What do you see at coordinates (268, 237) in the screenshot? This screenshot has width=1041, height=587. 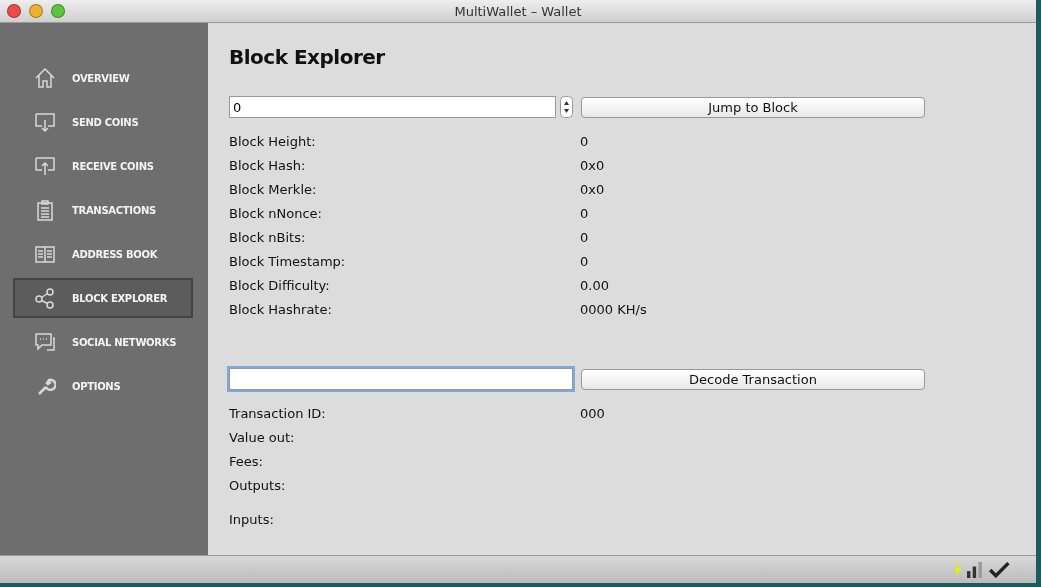 I see `field-label: Block nBits:` at bounding box center [268, 237].